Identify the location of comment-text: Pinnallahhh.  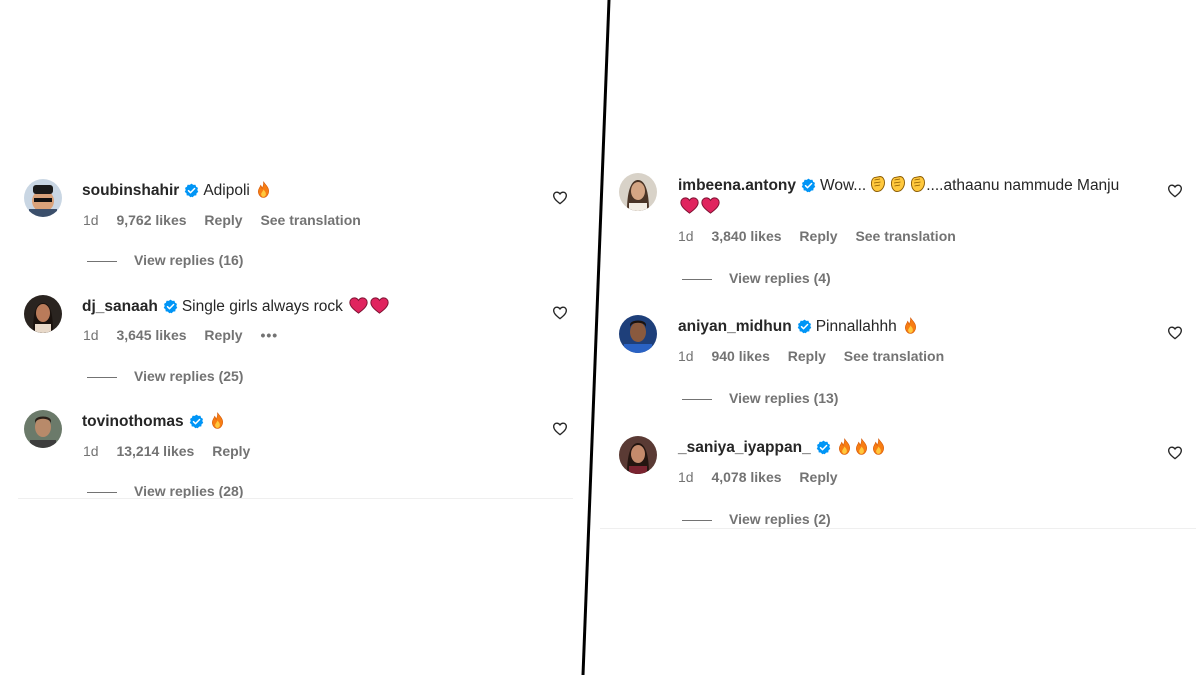
(856, 326).